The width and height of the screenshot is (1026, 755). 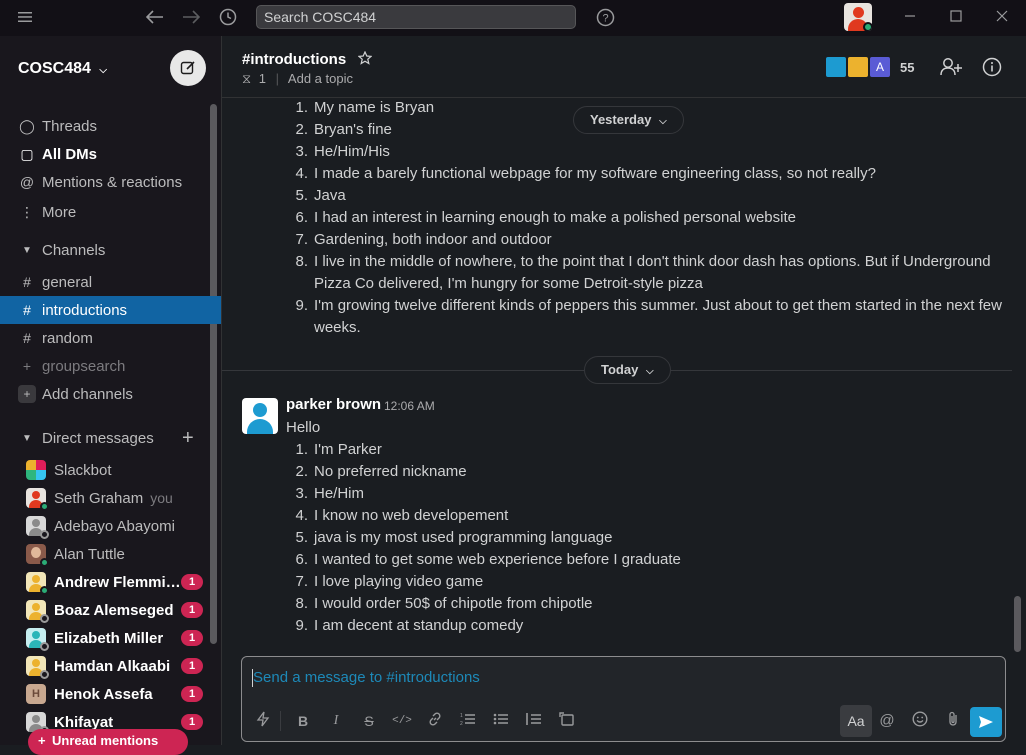 What do you see at coordinates (42, 740) in the screenshot?
I see `arrow-down-icon: +` at bounding box center [42, 740].